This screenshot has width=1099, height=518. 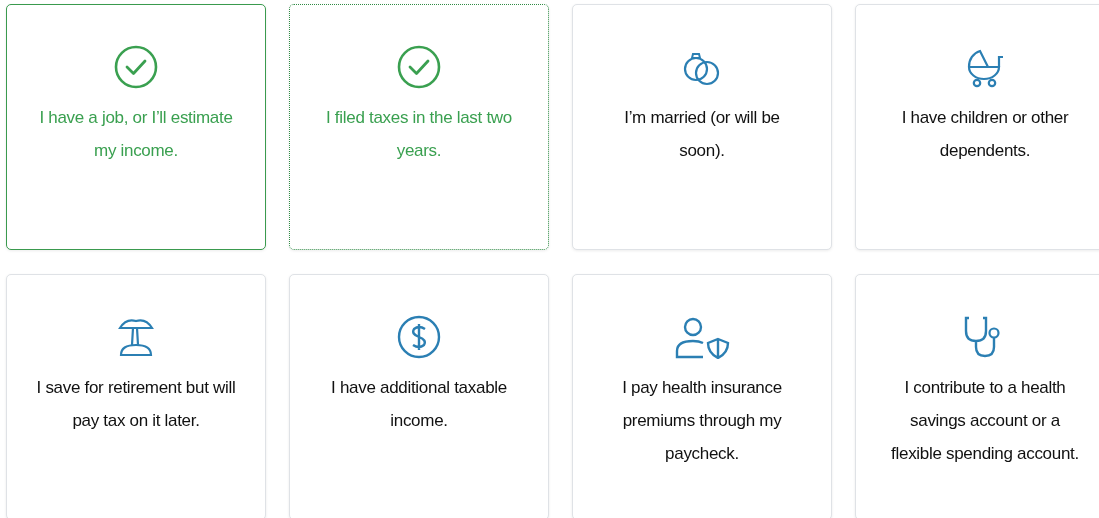 What do you see at coordinates (136, 396) in the screenshot?
I see `option-card: I save for retirement but will pay tax on it later.` at bounding box center [136, 396].